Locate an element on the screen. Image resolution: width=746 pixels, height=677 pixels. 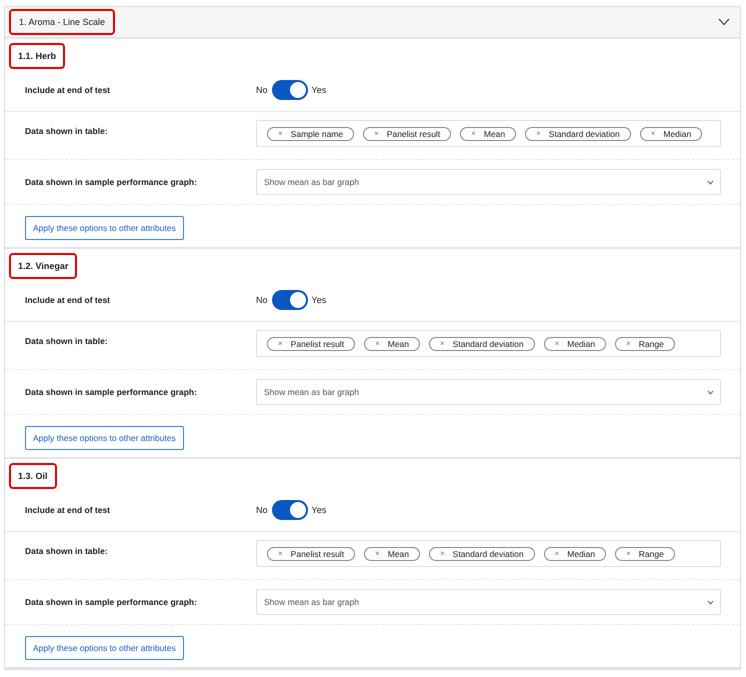
section-title: 1.3. Oil is located at coordinates (33, 476).